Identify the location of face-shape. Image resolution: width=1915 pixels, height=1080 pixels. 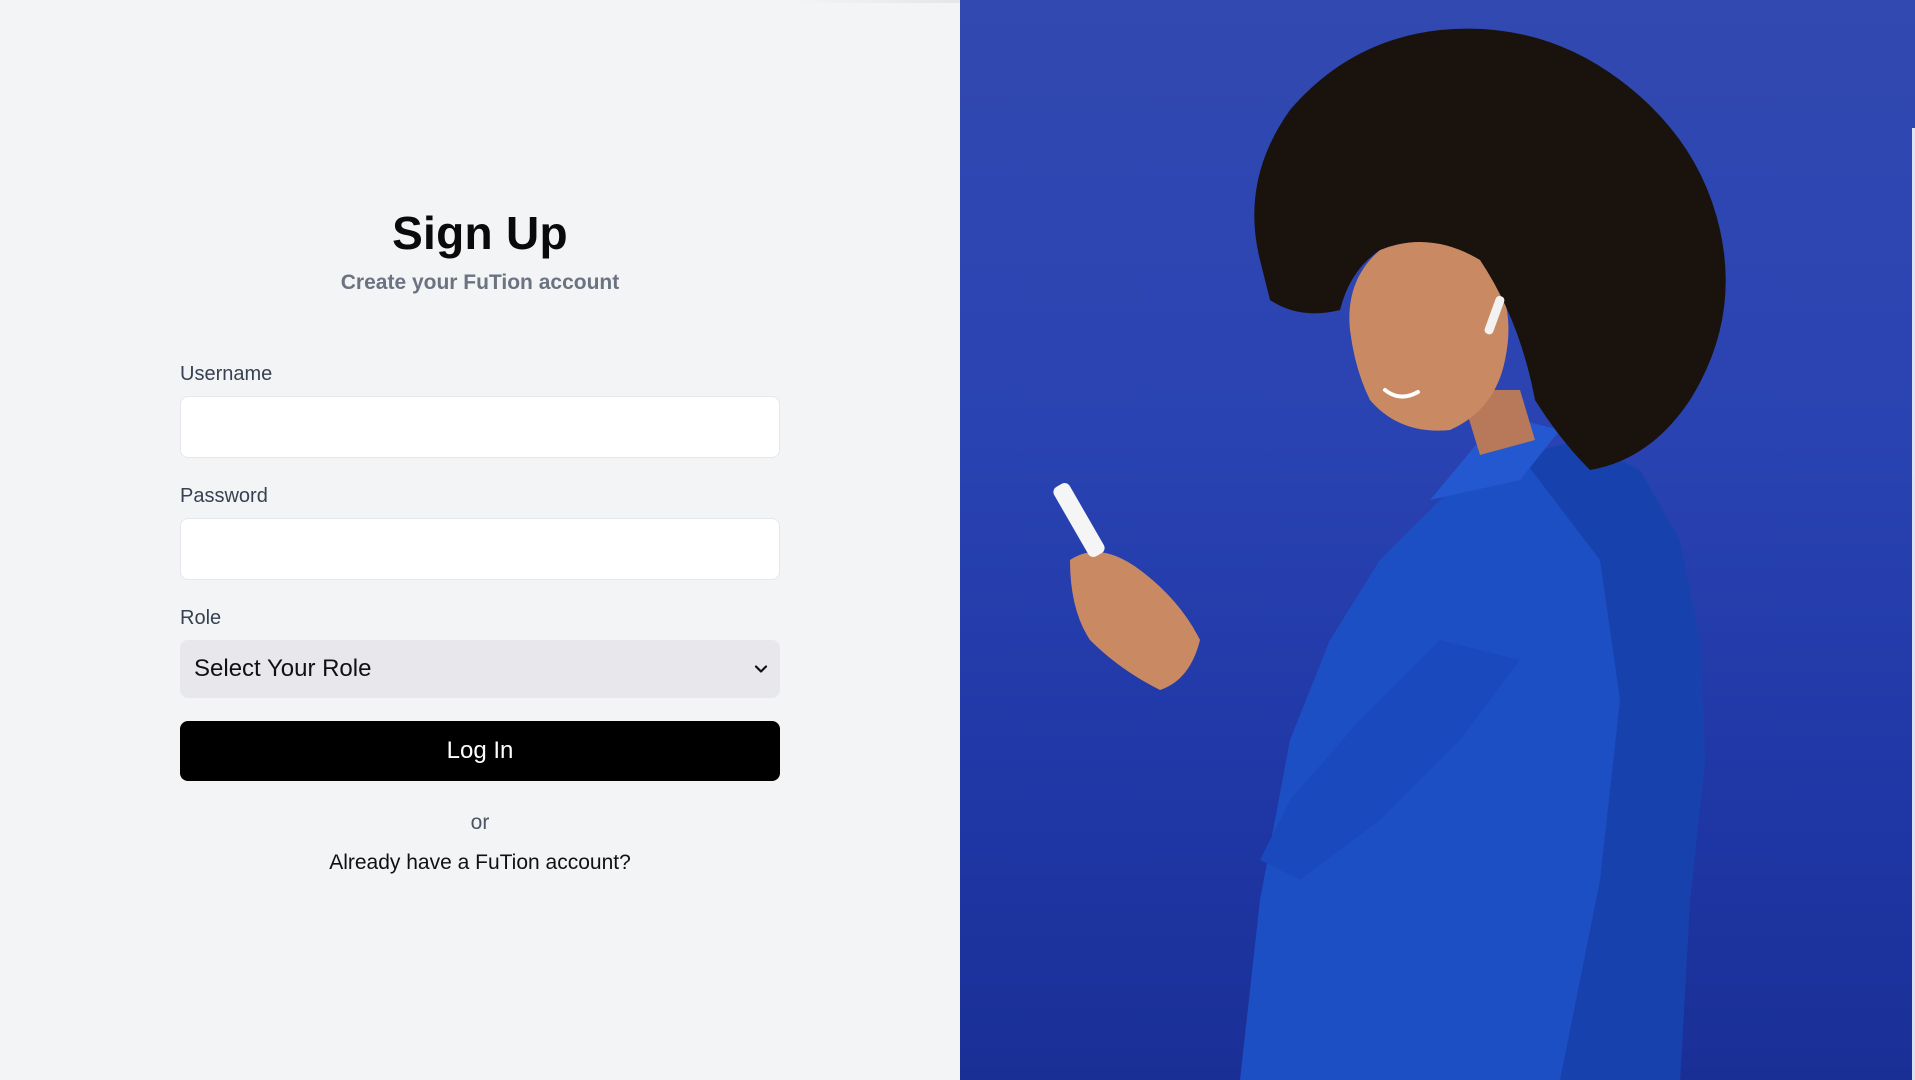
(1429, 335).